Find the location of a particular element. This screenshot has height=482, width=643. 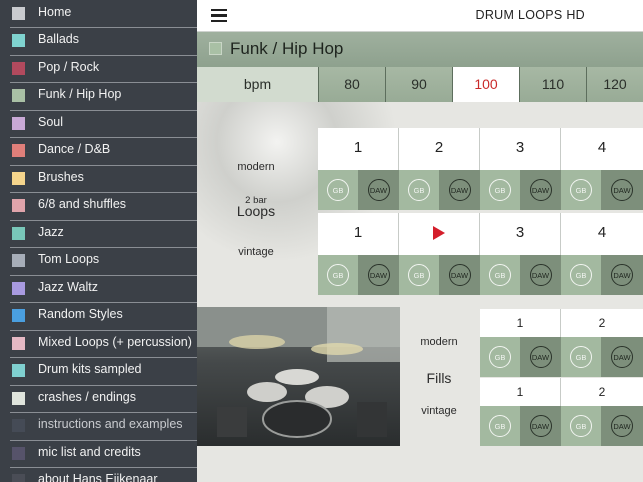

sidebar-item-random-styles: Random Styles is located at coordinates (98, 315).